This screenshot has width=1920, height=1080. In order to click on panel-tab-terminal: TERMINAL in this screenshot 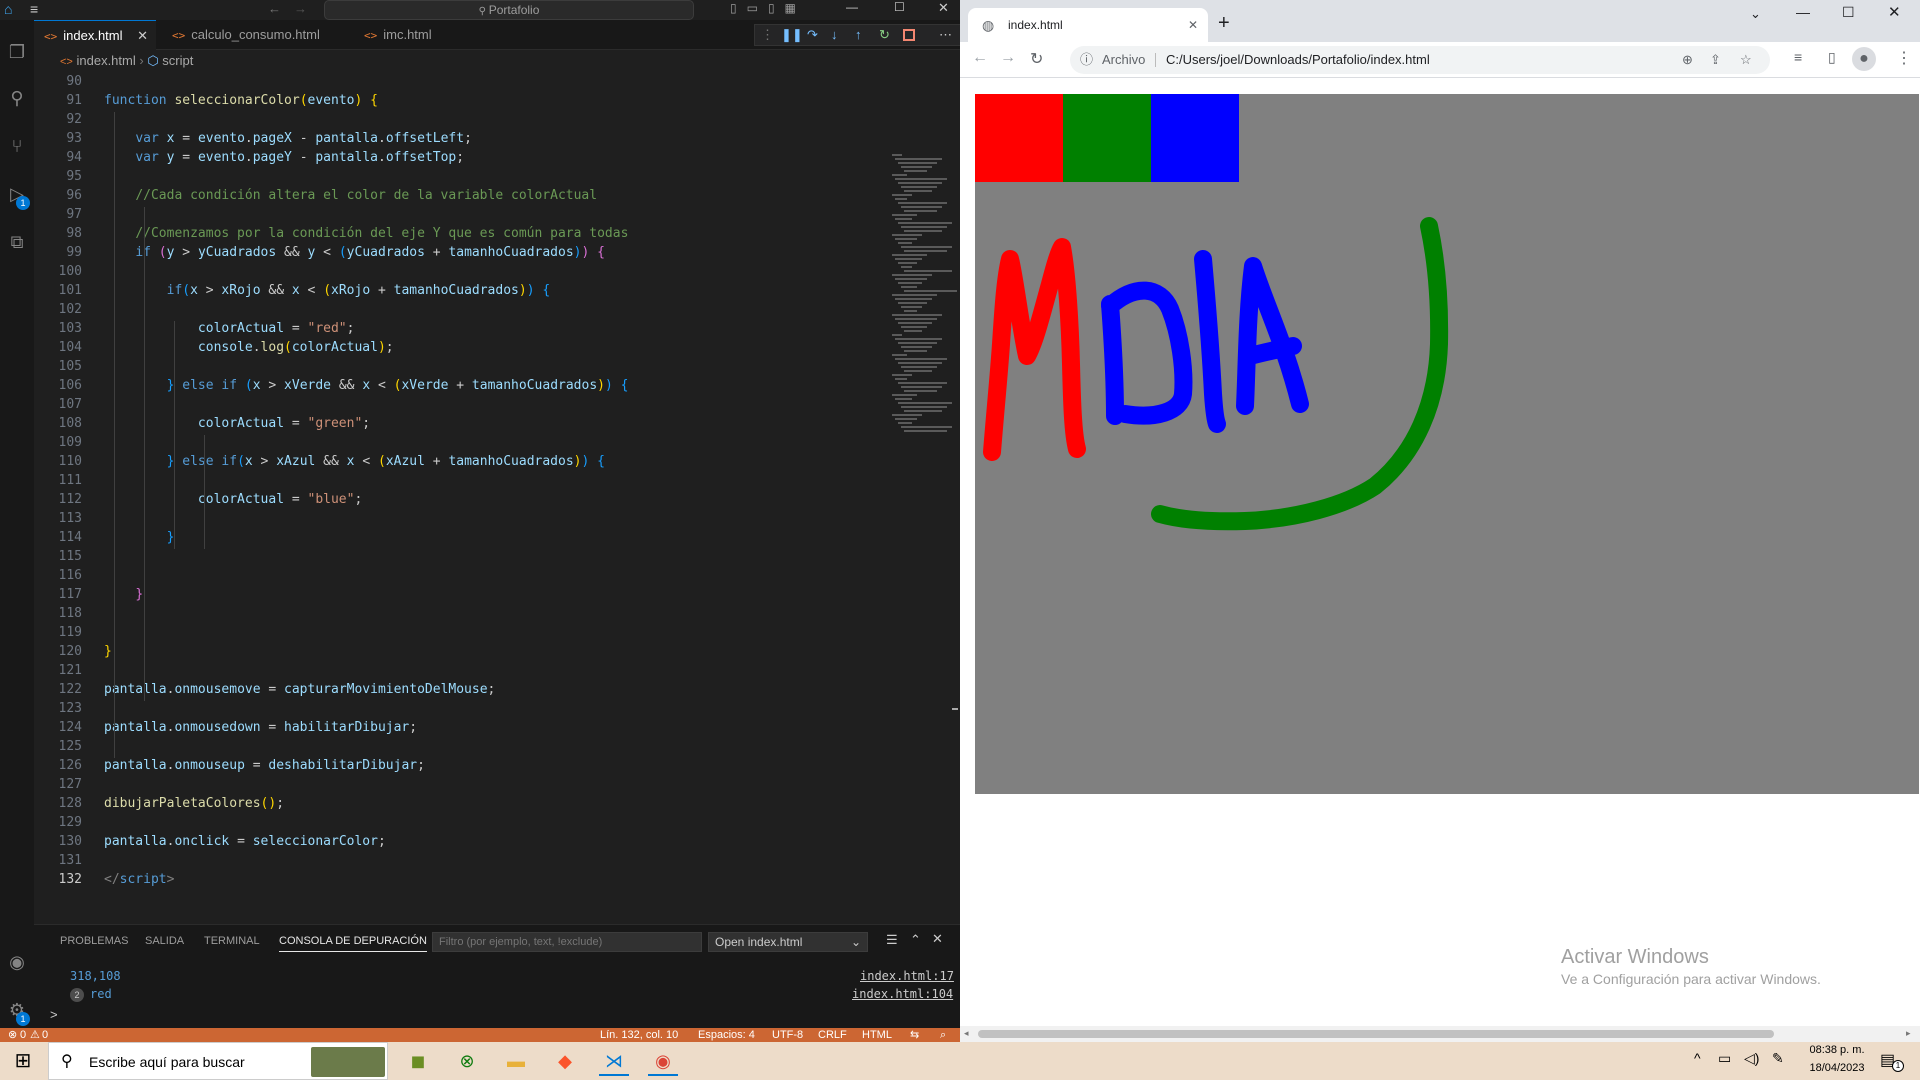, I will do `click(232, 941)`.